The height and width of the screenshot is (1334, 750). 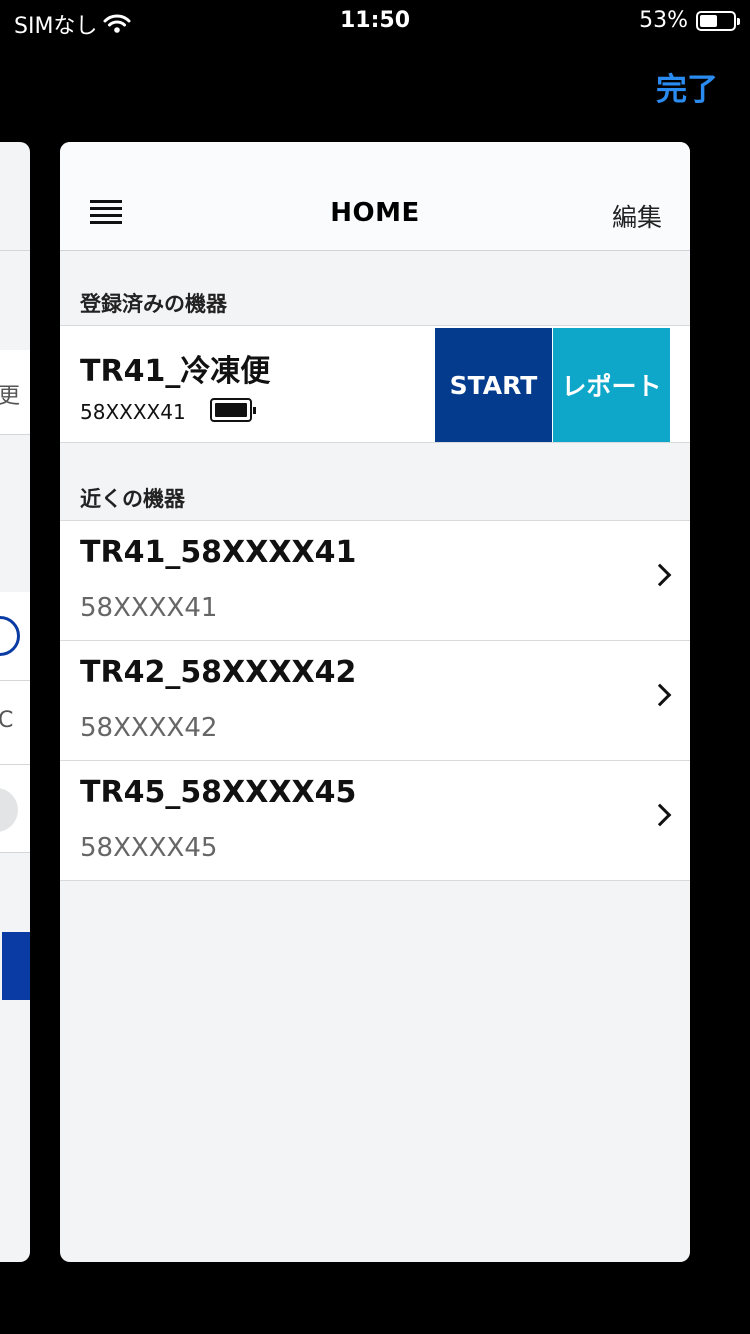 I want to click on list-item: TR42_58XXXX42 58XXXX42, so click(x=375, y=701).